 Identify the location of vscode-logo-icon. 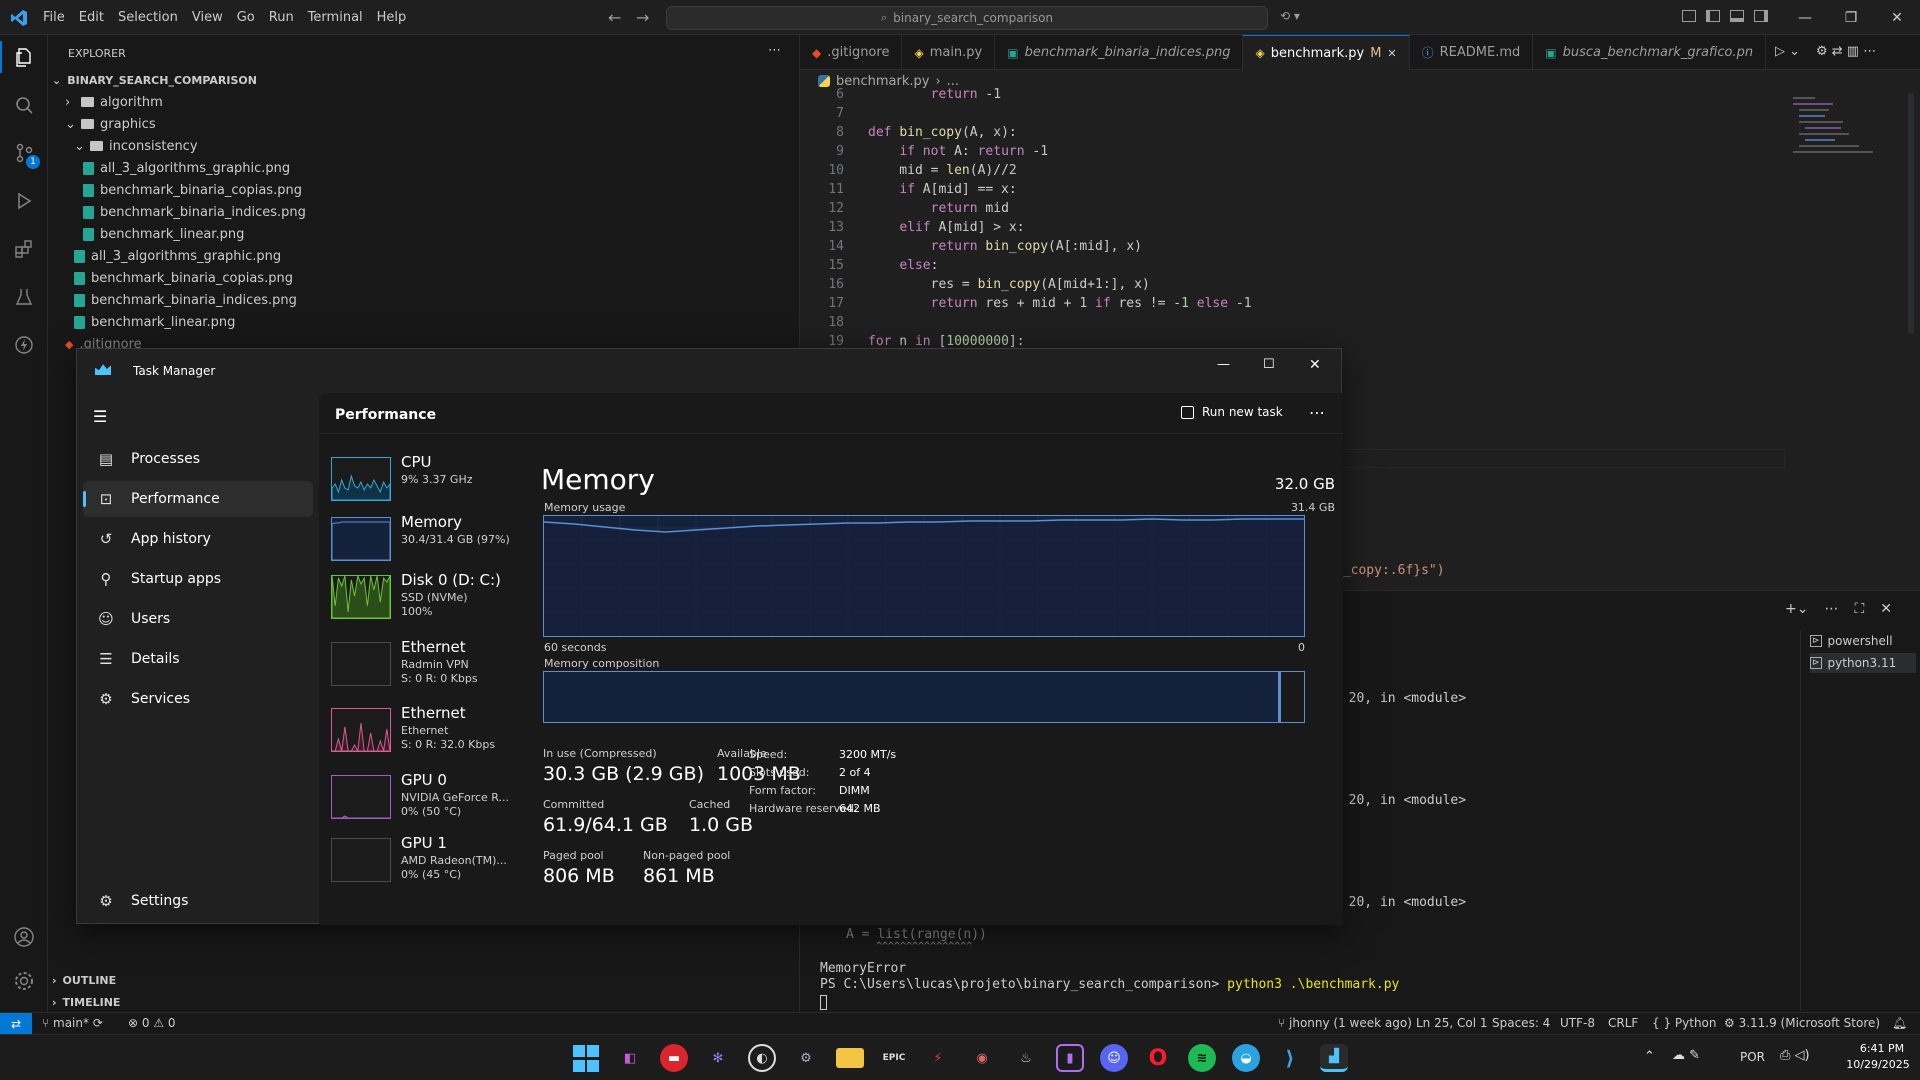
(19, 18).